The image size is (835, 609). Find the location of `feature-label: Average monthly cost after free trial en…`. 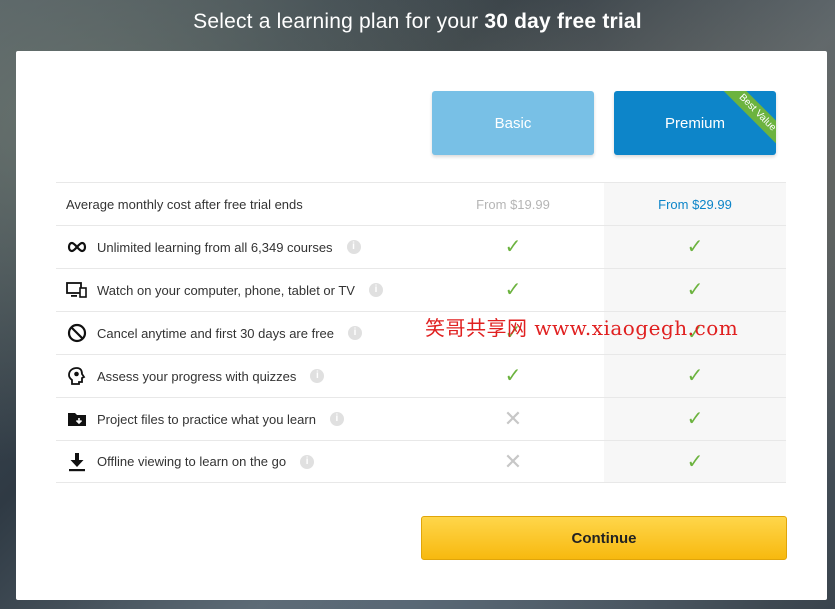

feature-label: Average monthly cost after free trial en… is located at coordinates (184, 204).